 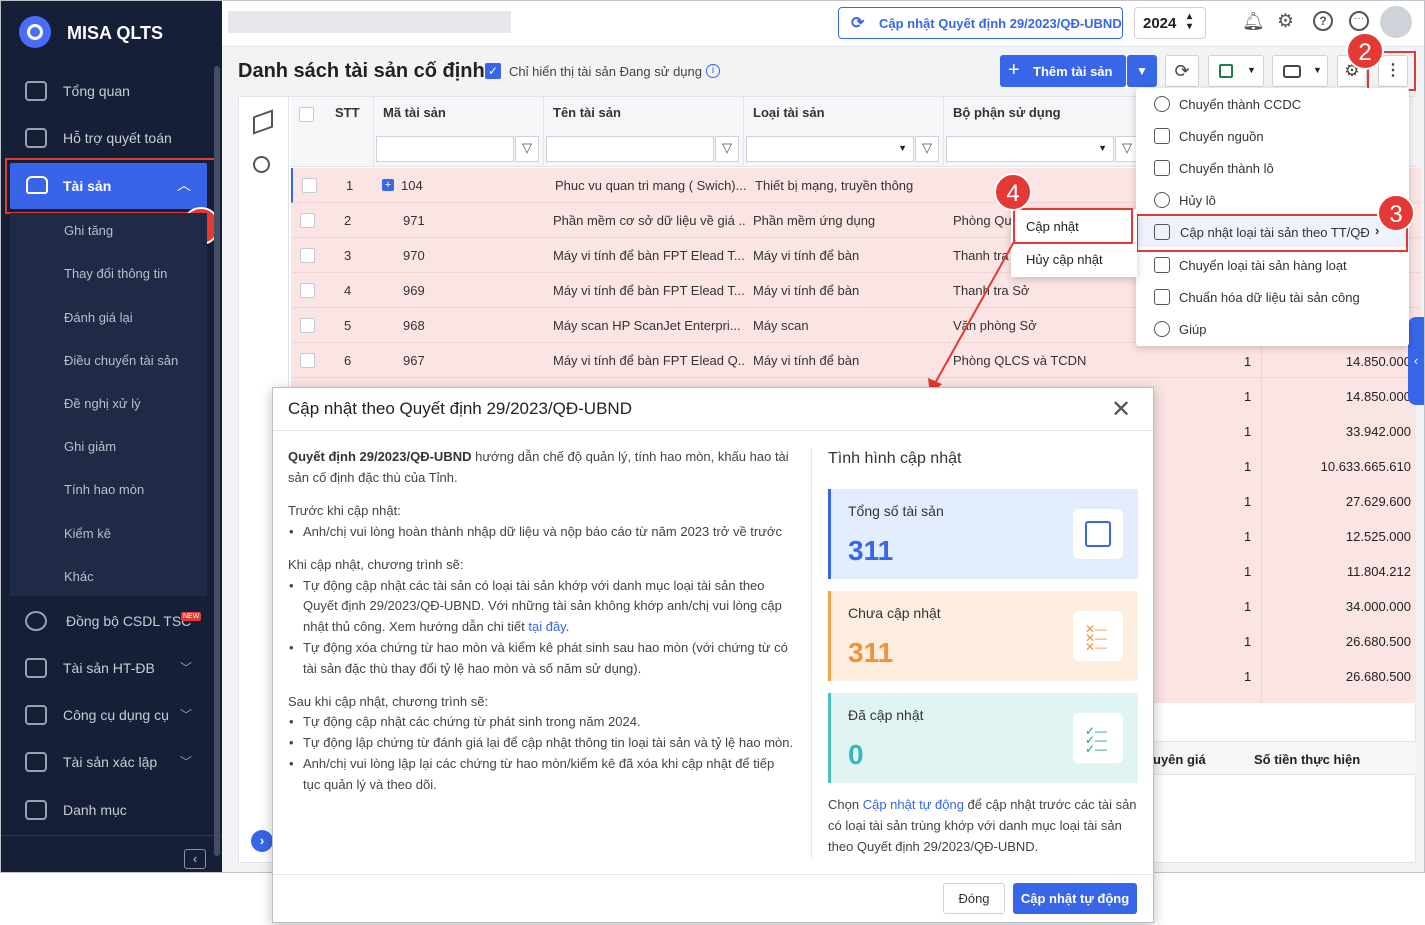 I want to click on column-header-name: Tên tài sản, so click(x=587, y=112).